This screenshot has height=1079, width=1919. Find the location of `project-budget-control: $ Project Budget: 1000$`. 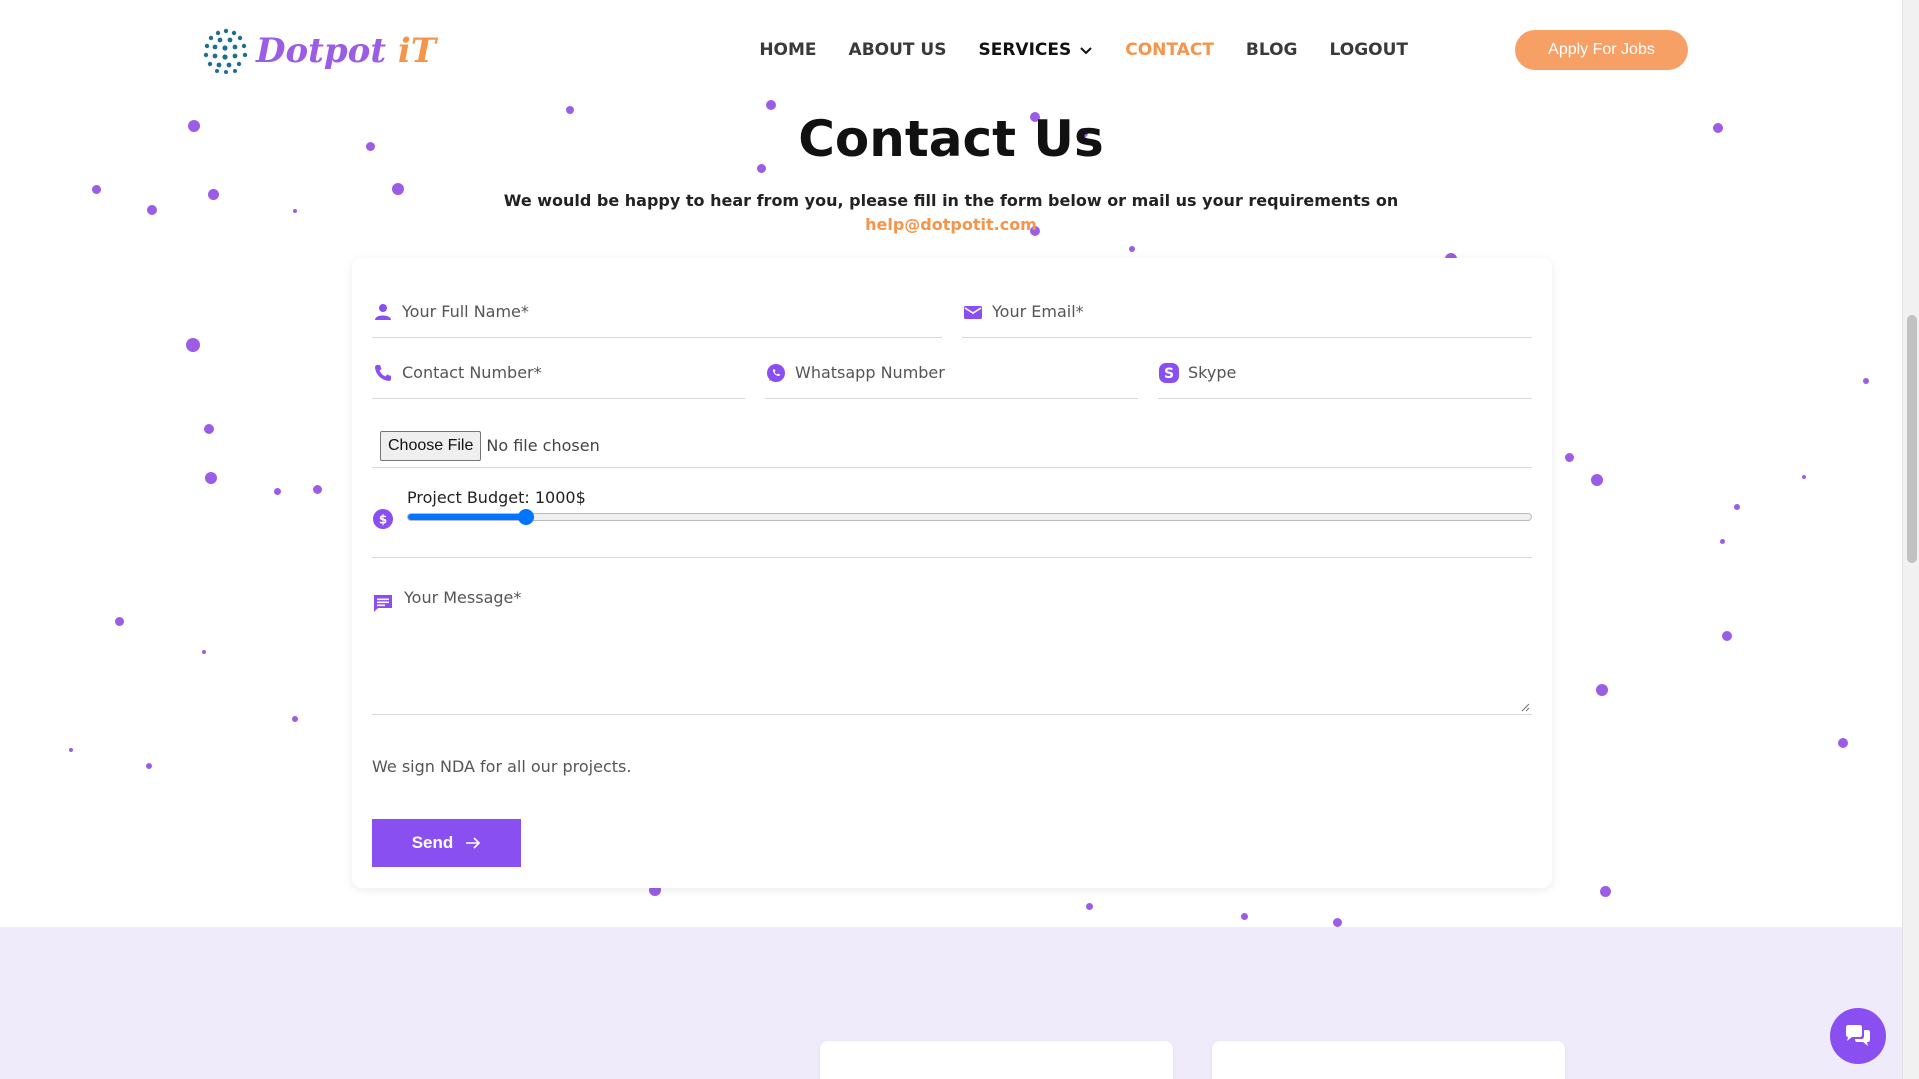

project-budget-control: $ Project Budget: 1000$ is located at coordinates (952, 523).